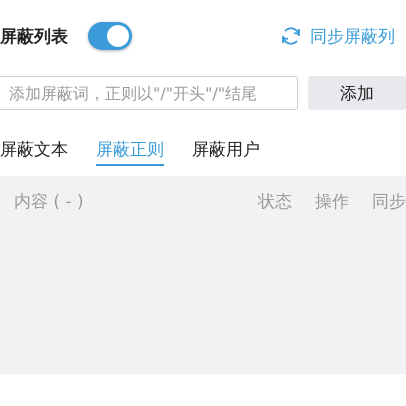 Image resolution: width=406 pixels, height=406 pixels. I want to click on tab: 屏蔽用户, so click(226, 152).